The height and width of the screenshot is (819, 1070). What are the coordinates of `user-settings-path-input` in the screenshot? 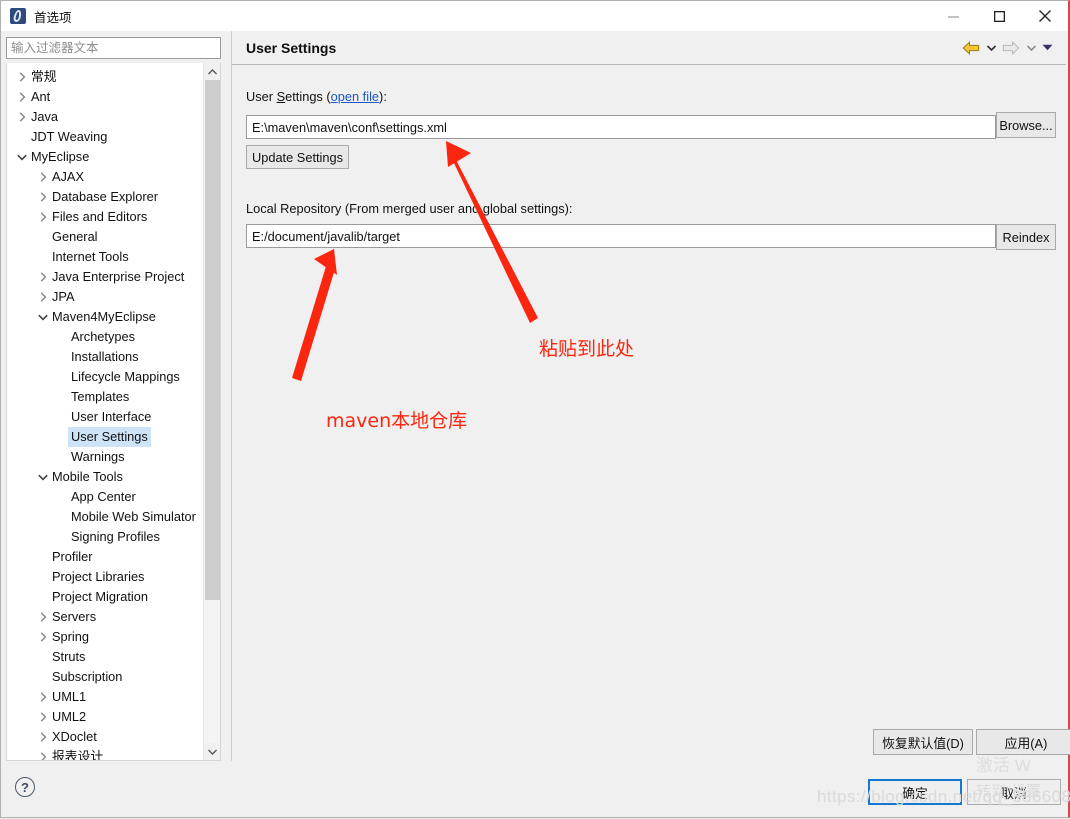 It's located at (621, 127).